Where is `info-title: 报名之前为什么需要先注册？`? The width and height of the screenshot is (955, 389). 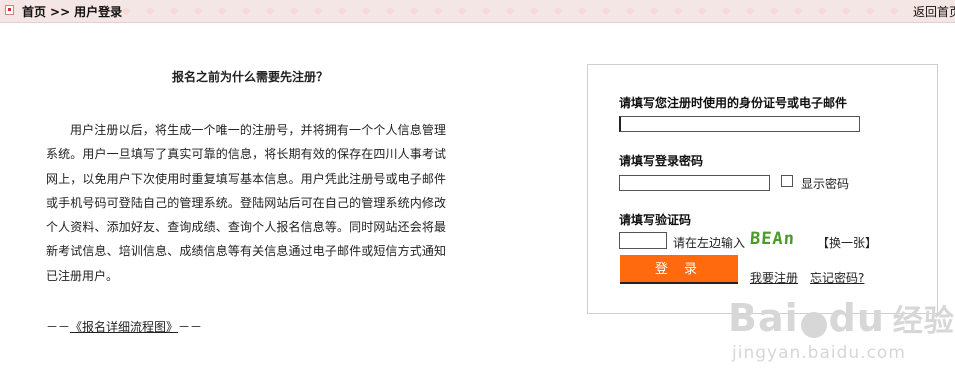
info-title: 报名之前为什么需要先注册？ is located at coordinates (249, 77).